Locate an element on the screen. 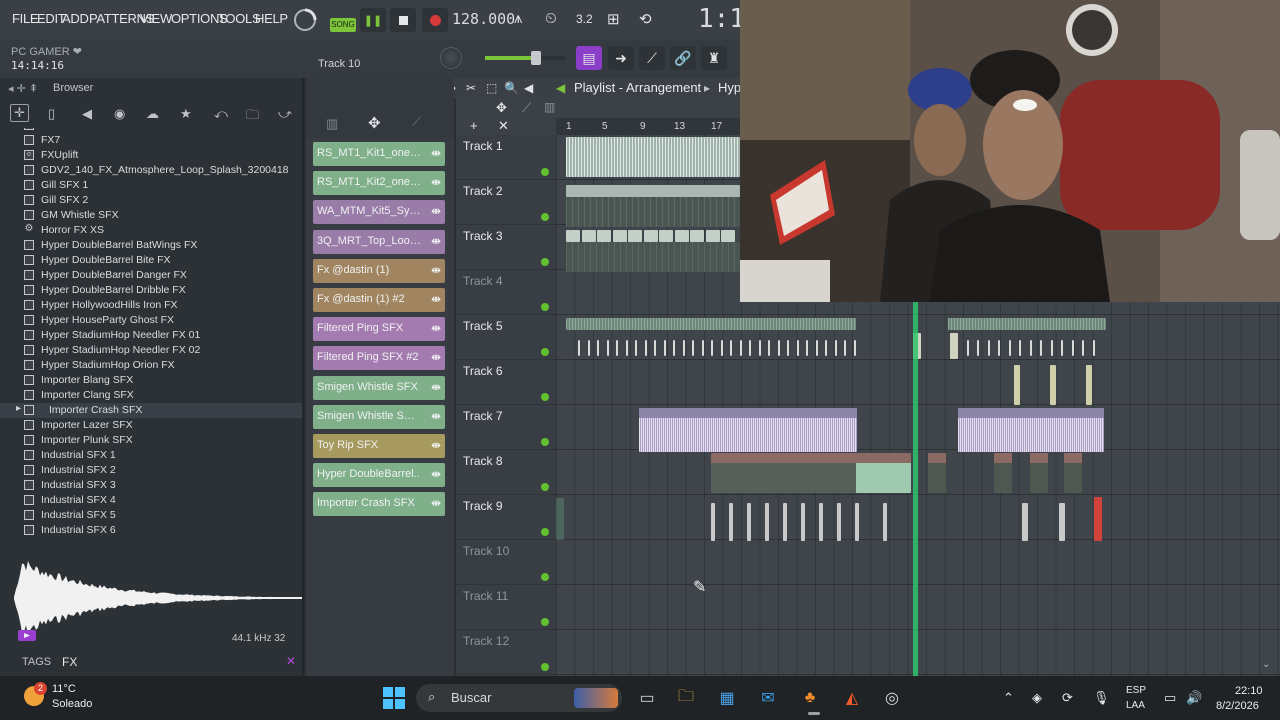 This screenshot has height=720, width=1280. browser-item: Hyper DoubleBarrel Danger FX is located at coordinates (151, 275).